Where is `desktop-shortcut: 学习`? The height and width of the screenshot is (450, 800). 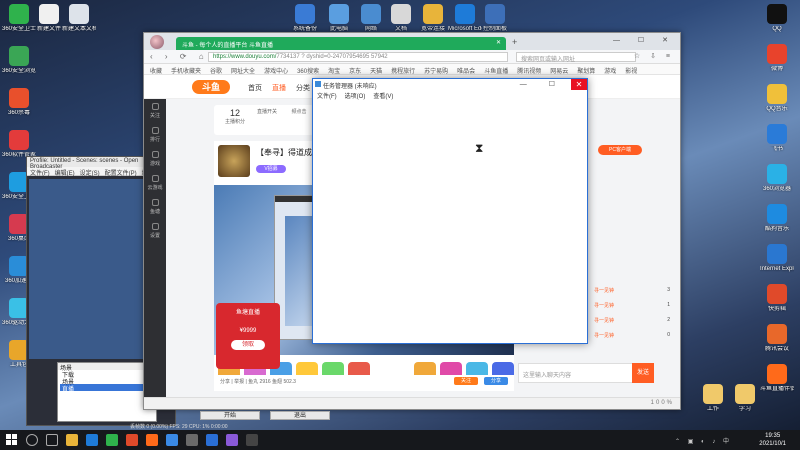
desktop-shortcut: 学习 is located at coordinates (745, 398).